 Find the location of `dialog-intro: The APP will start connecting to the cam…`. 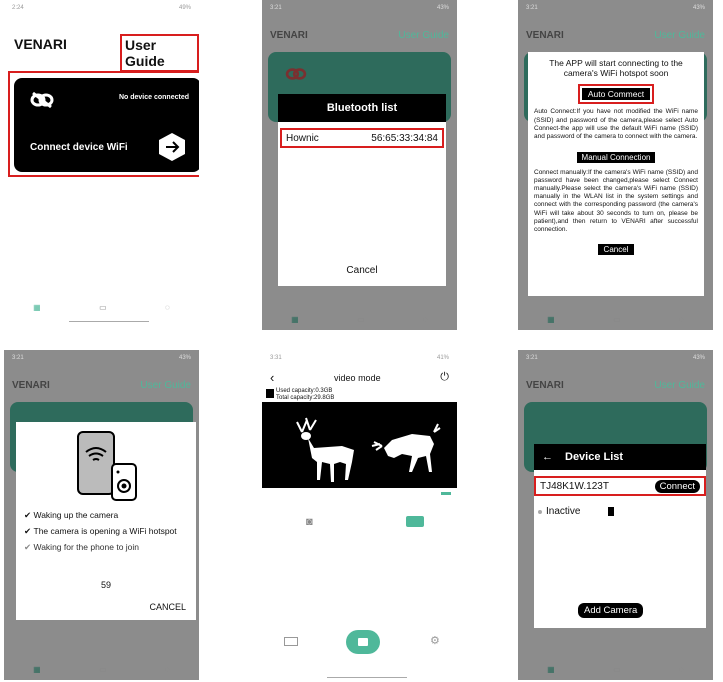

dialog-intro: The APP will start connecting to the cam… is located at coordinates (616, 68).